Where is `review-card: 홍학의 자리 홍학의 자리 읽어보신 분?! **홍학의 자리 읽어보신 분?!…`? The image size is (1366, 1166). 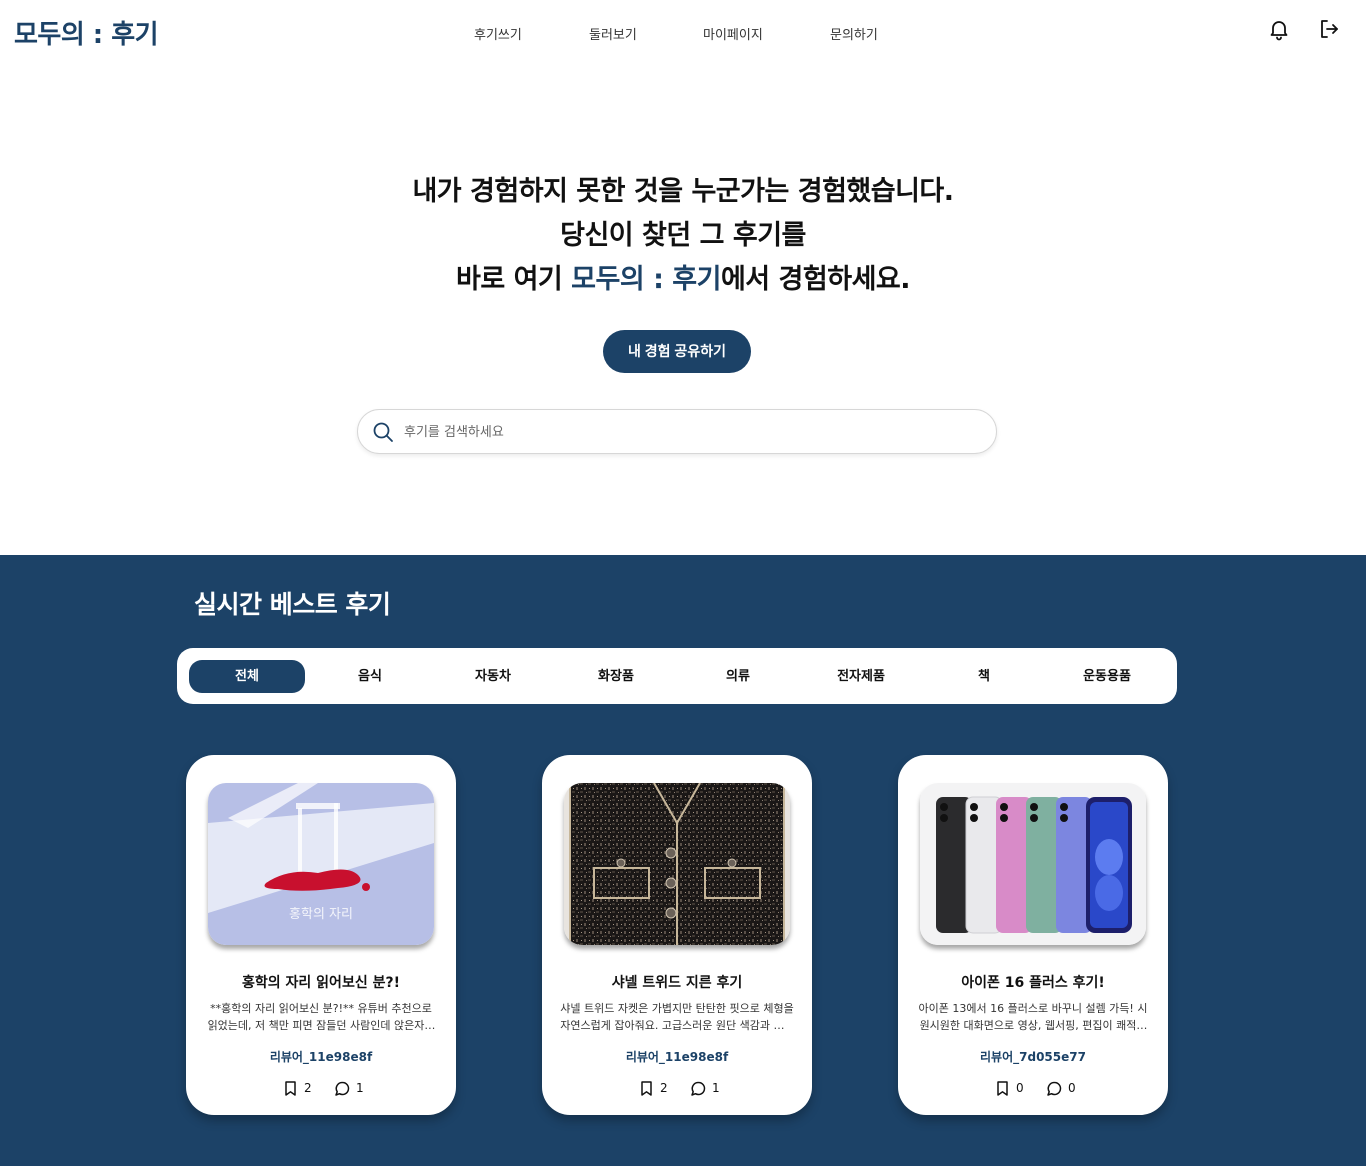 review-card: 홍학의 자리 홍학의 자리 읽어보신 분?! **홍학의 자리 읽어보신 분?!… is located at coordinates (321, 935).